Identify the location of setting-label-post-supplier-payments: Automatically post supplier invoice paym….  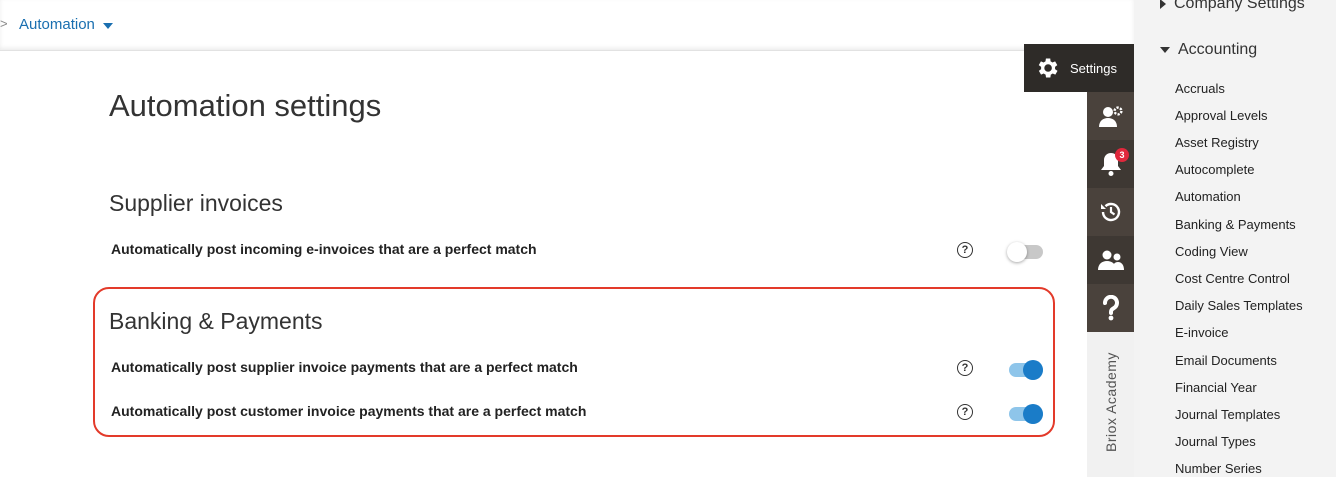
(344, 367).